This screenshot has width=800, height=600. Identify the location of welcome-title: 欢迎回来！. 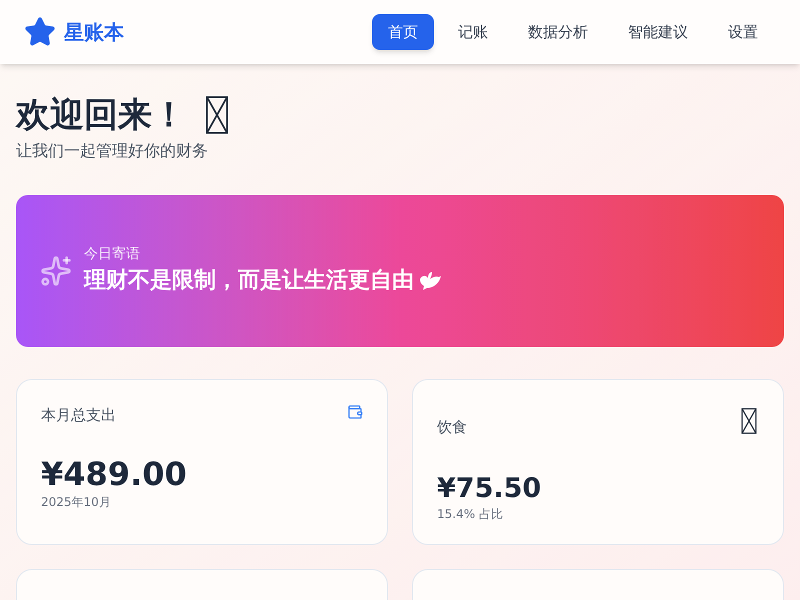
(101, 115).